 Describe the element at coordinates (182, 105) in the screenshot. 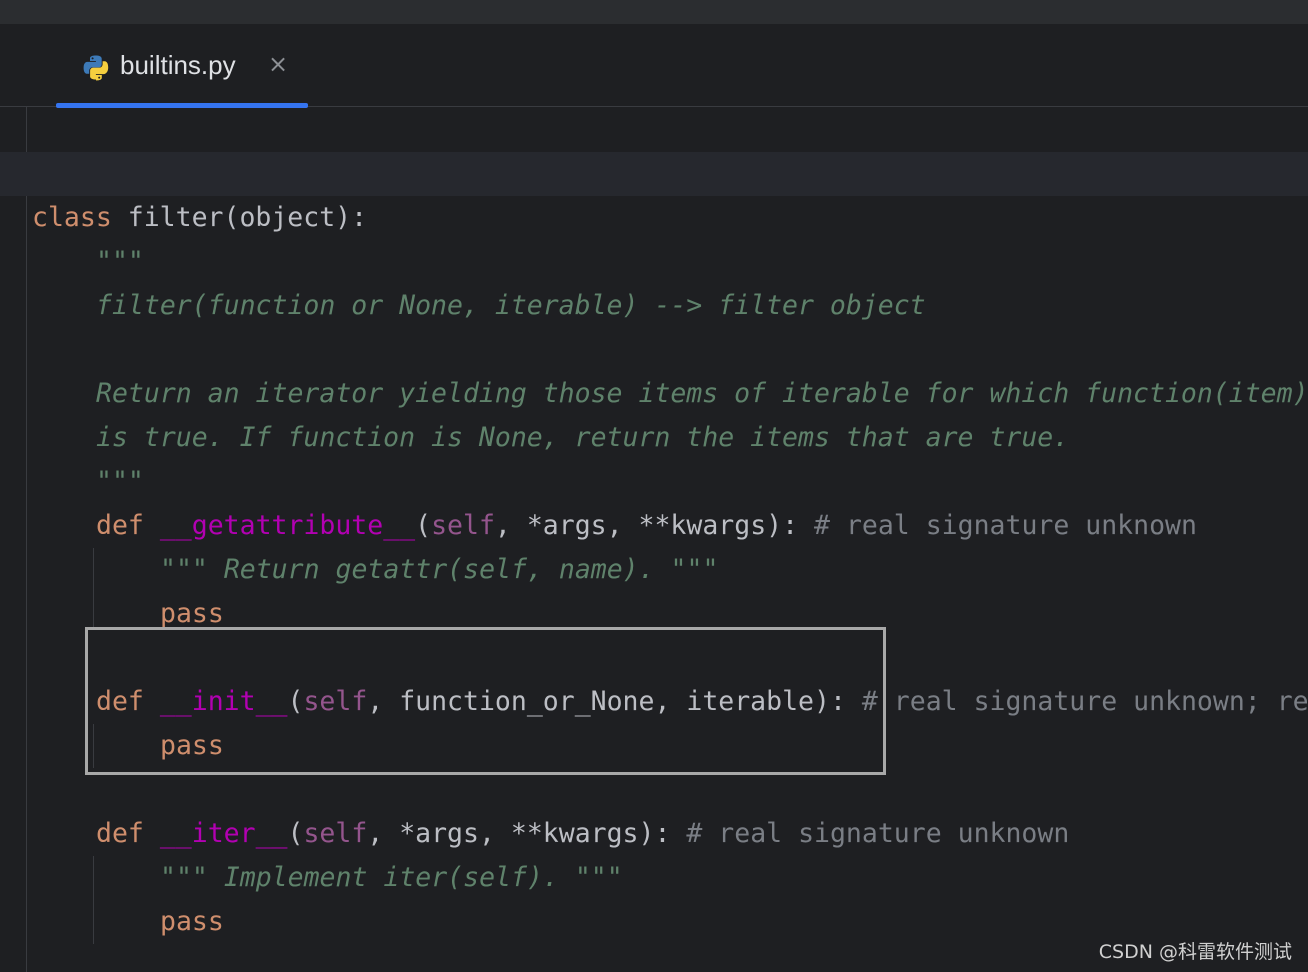

I see `active-tab-indicator` at that location.